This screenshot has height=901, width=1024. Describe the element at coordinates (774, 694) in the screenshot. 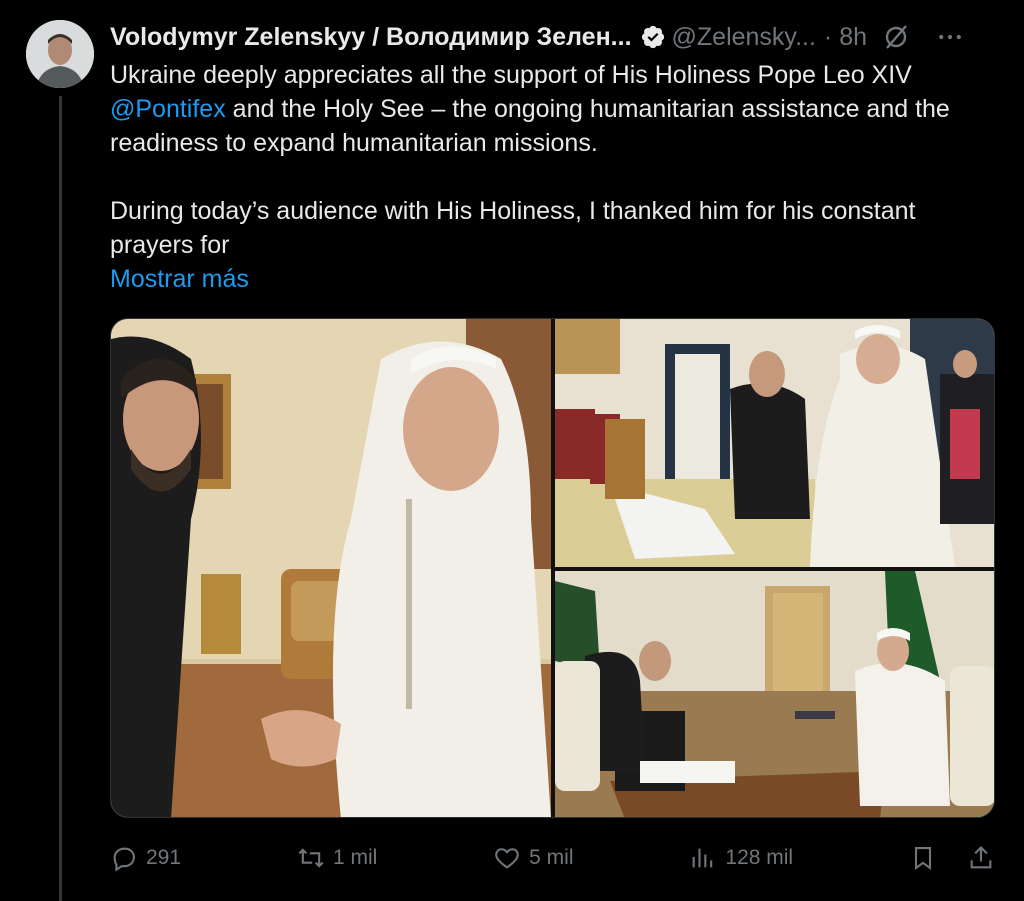

I see `photo-meeting-seated` at that location.